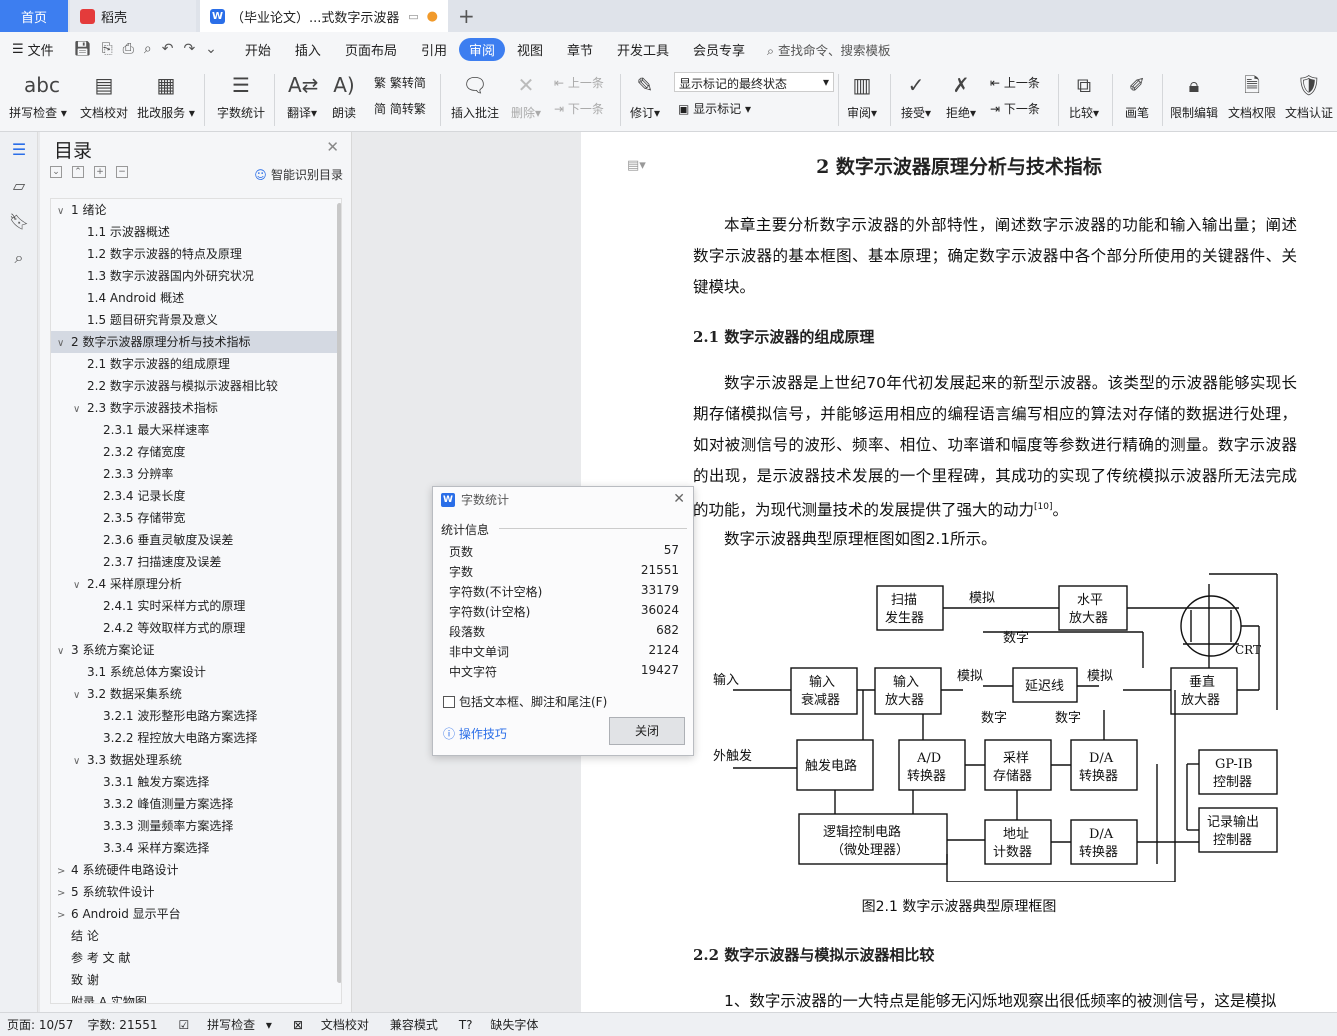 Image resolution: width=1337 pixels, height=1036 pixels. Describe the element at coordinates (196, 276) in the screenshot. I see `toc-item: 1.3 数字示波器国内外研究状况` at that location.